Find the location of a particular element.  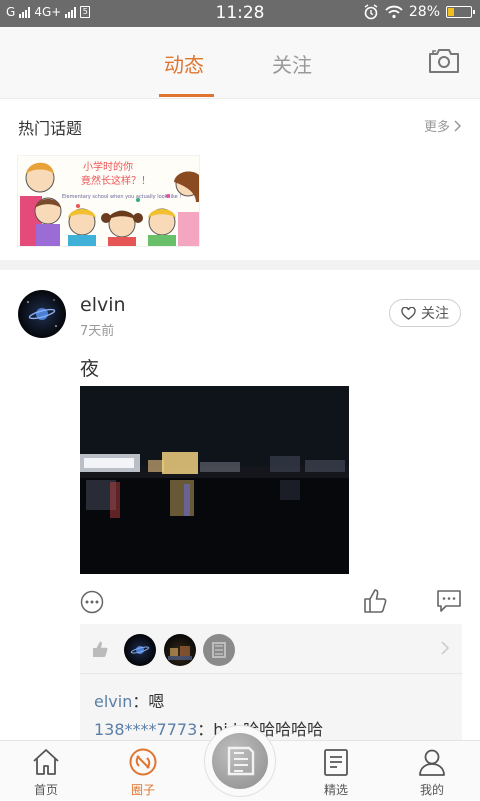

comment-item: 138****7773：hi h哈哈哈哈哈 is located at coordinates (208, 728).